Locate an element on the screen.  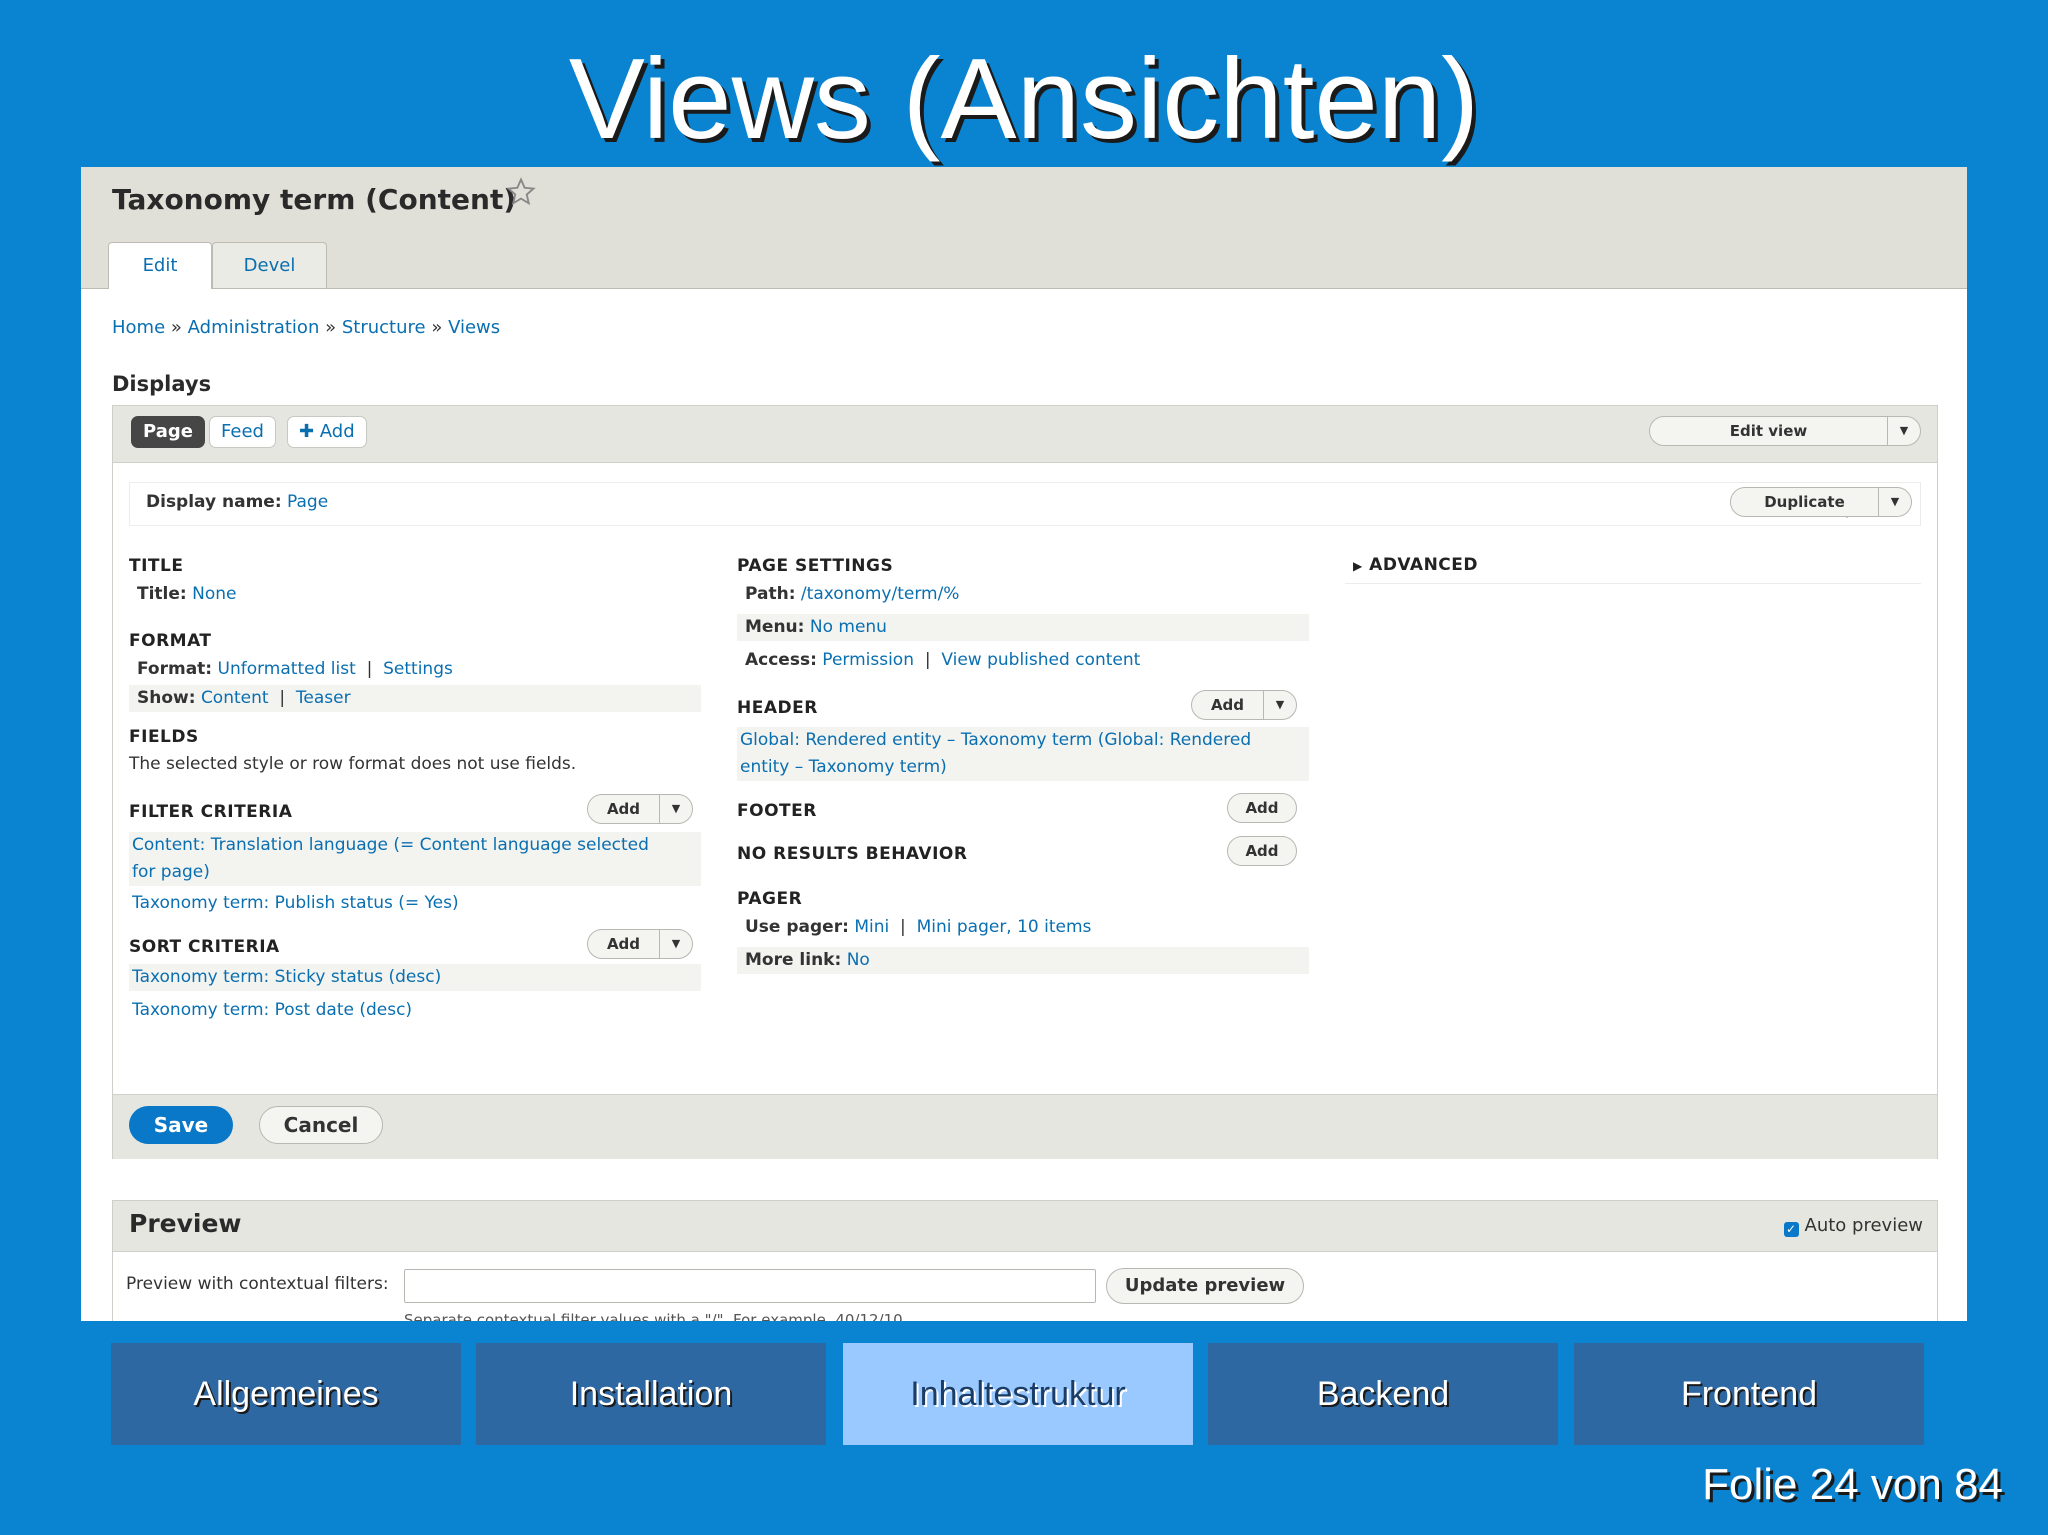
edit-view-name-label: Edit view name/description is located at coordinates (1768, 431).